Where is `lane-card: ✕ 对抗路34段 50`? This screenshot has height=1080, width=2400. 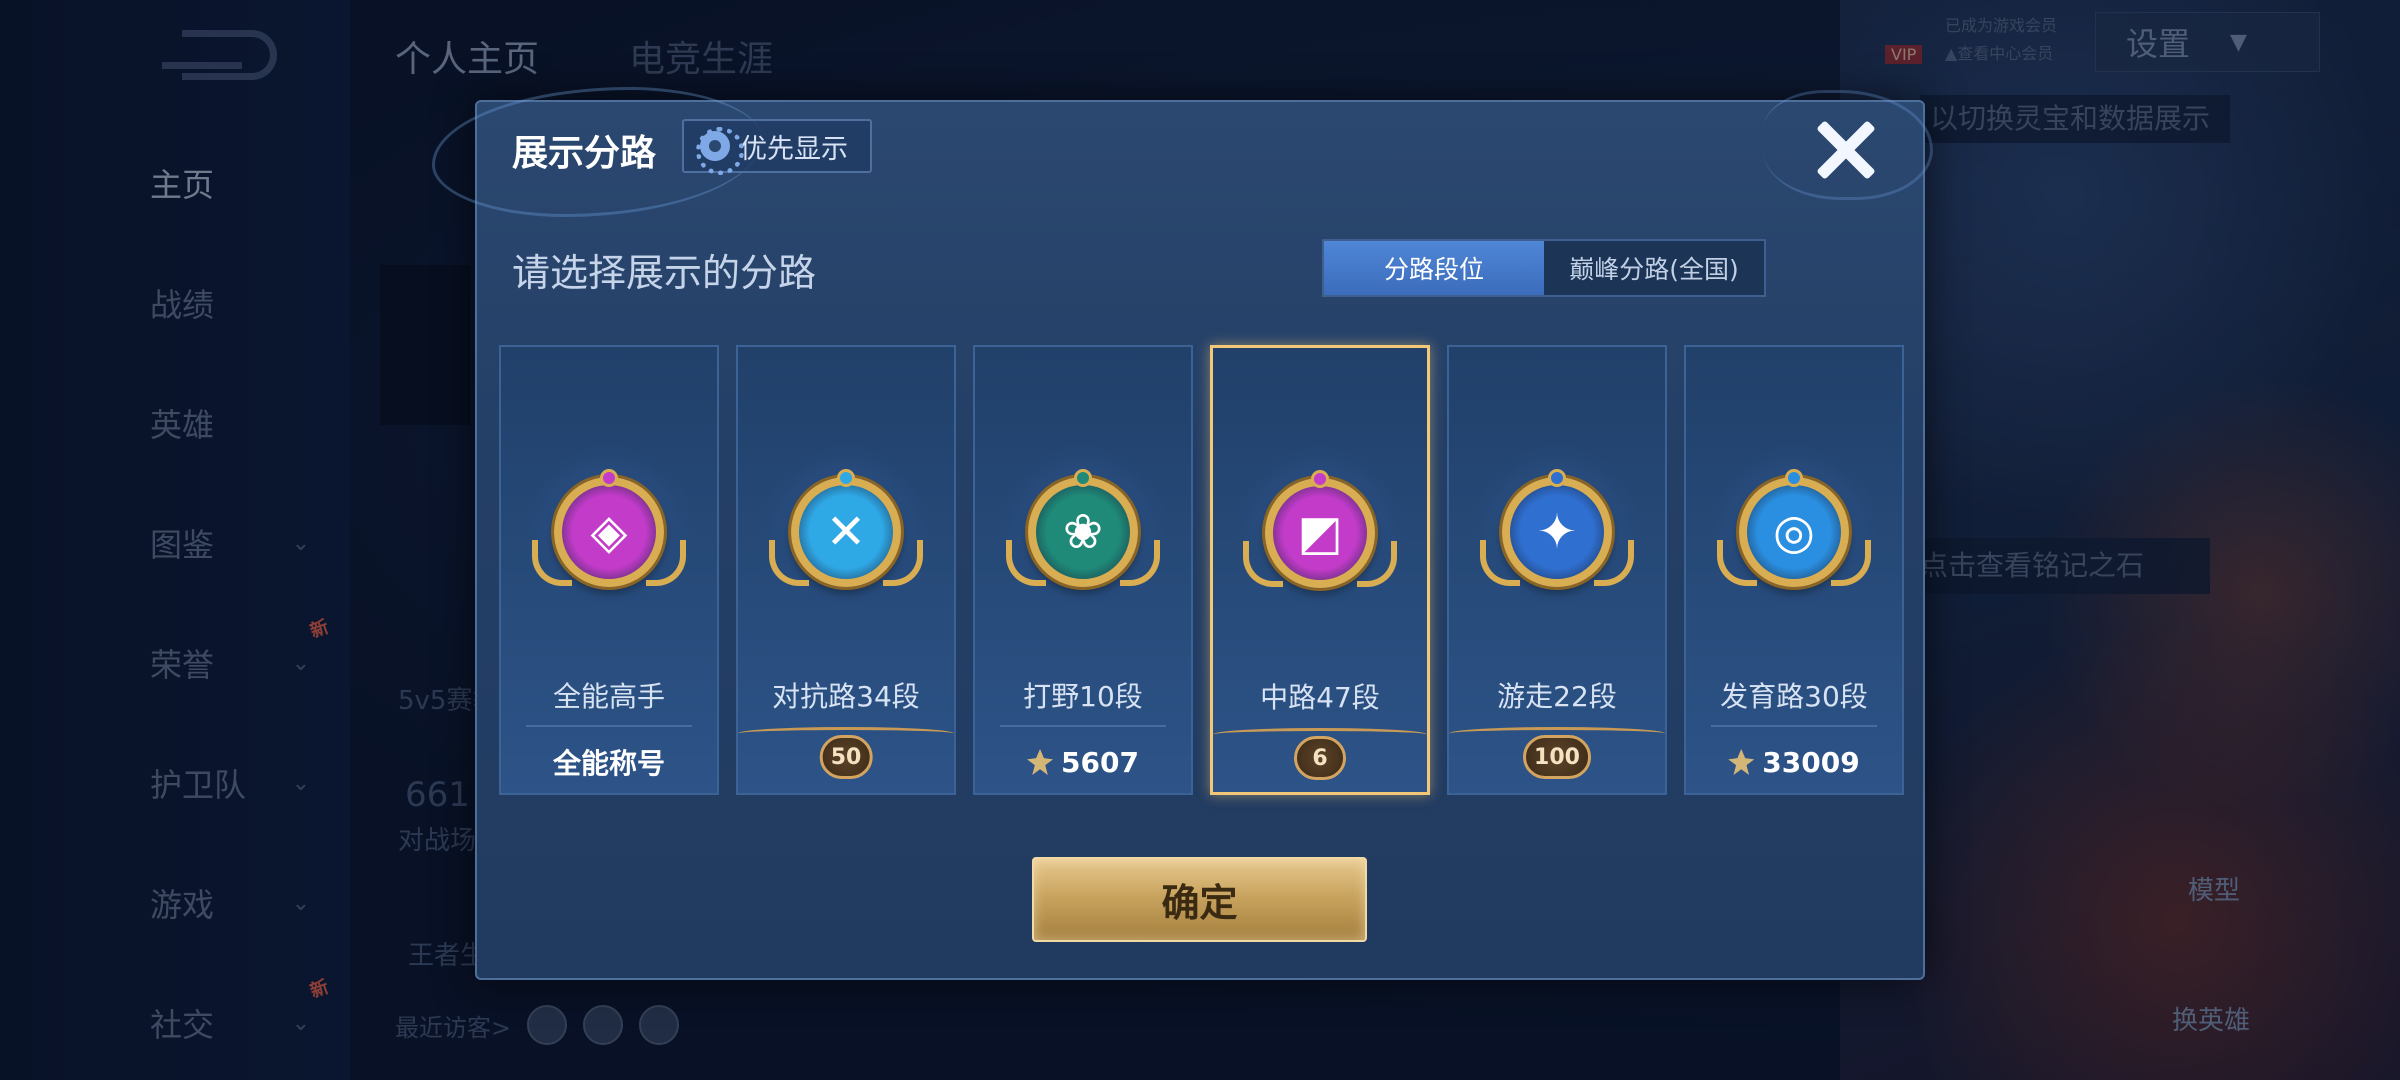 lane-card: ✕ 对抗路34段 50 is located at coordinates (846, 570).